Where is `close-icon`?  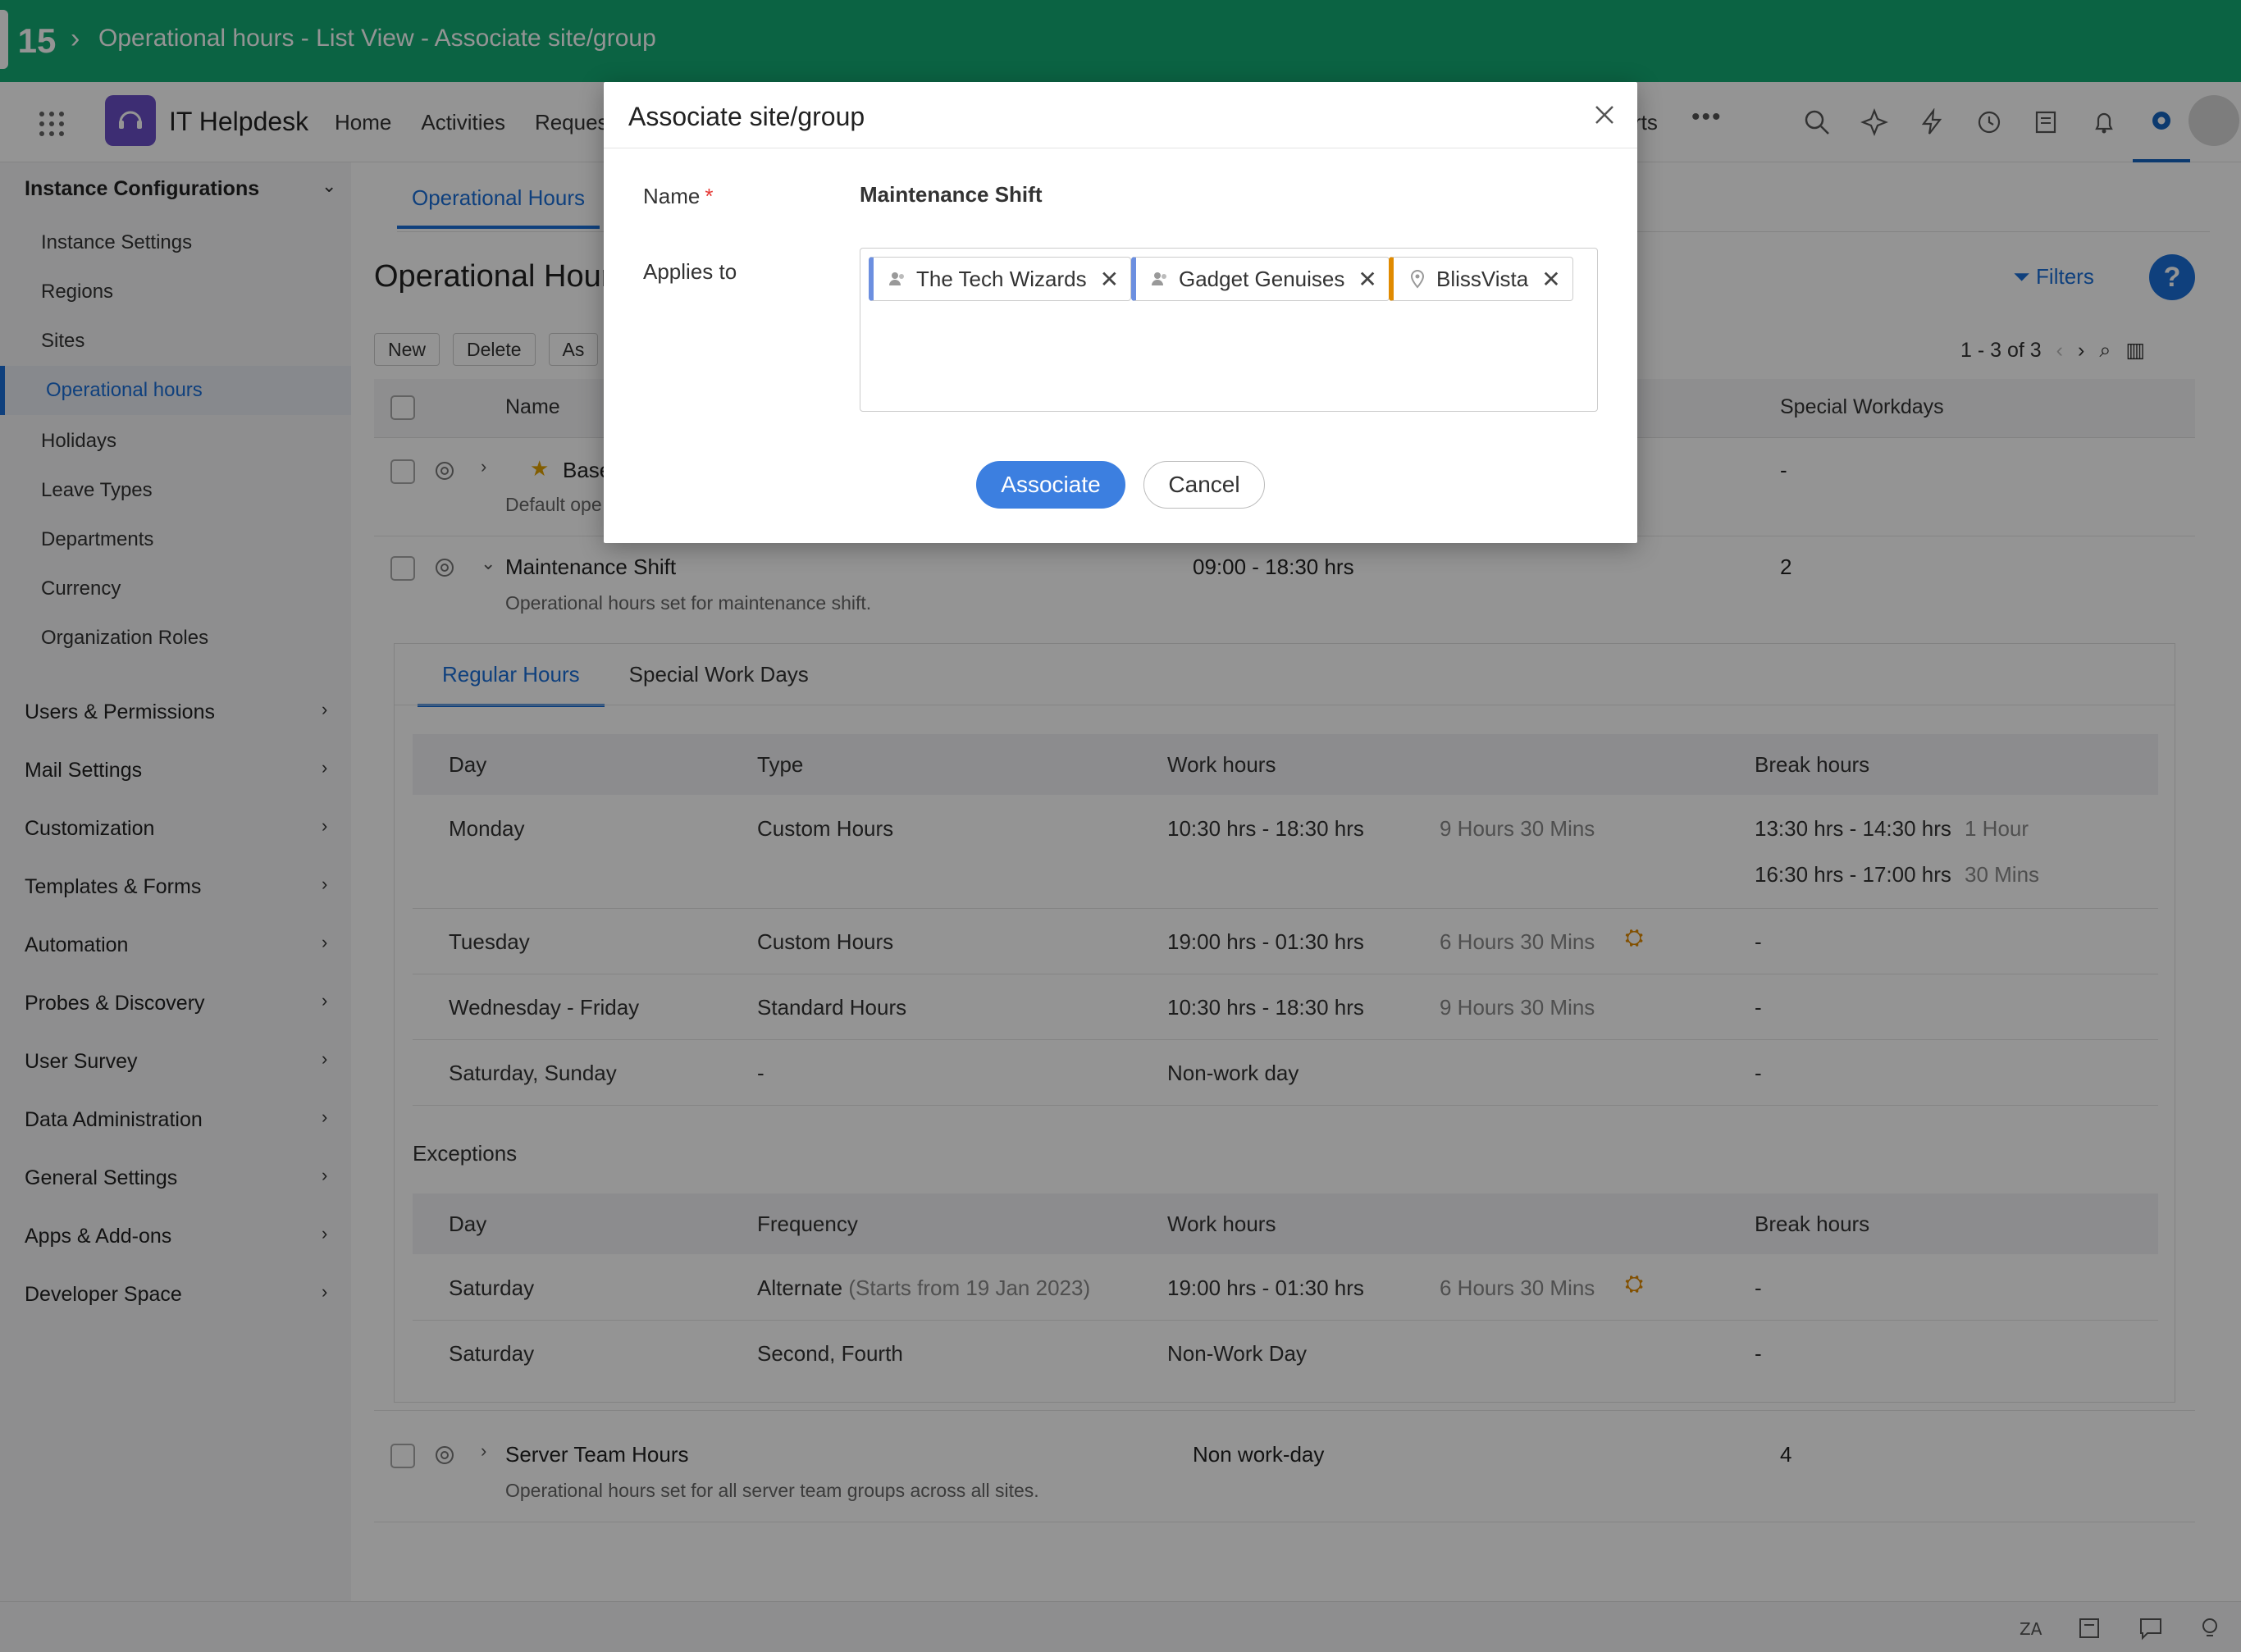
close-icon is located at coordinates (1604, 114).